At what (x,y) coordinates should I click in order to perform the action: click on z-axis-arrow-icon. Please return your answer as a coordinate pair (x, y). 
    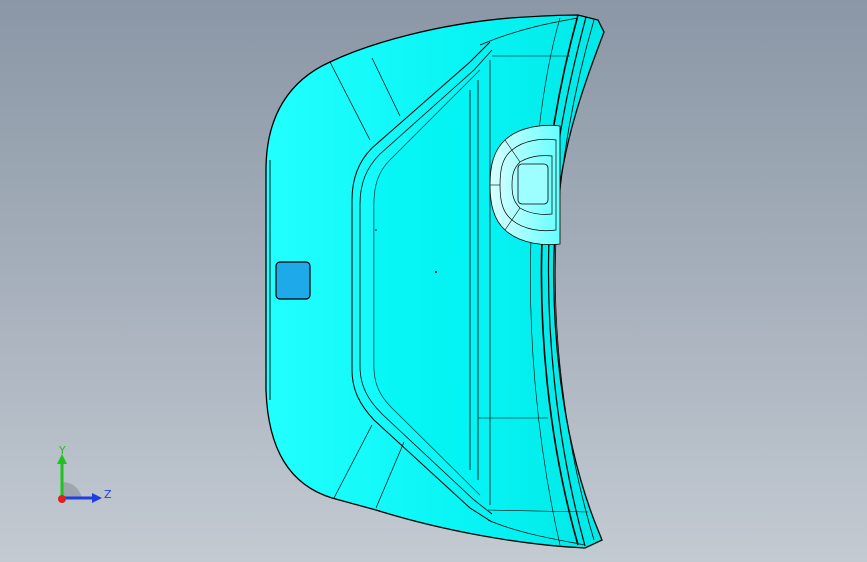
    Looking at the image, I should click on (97, 498).